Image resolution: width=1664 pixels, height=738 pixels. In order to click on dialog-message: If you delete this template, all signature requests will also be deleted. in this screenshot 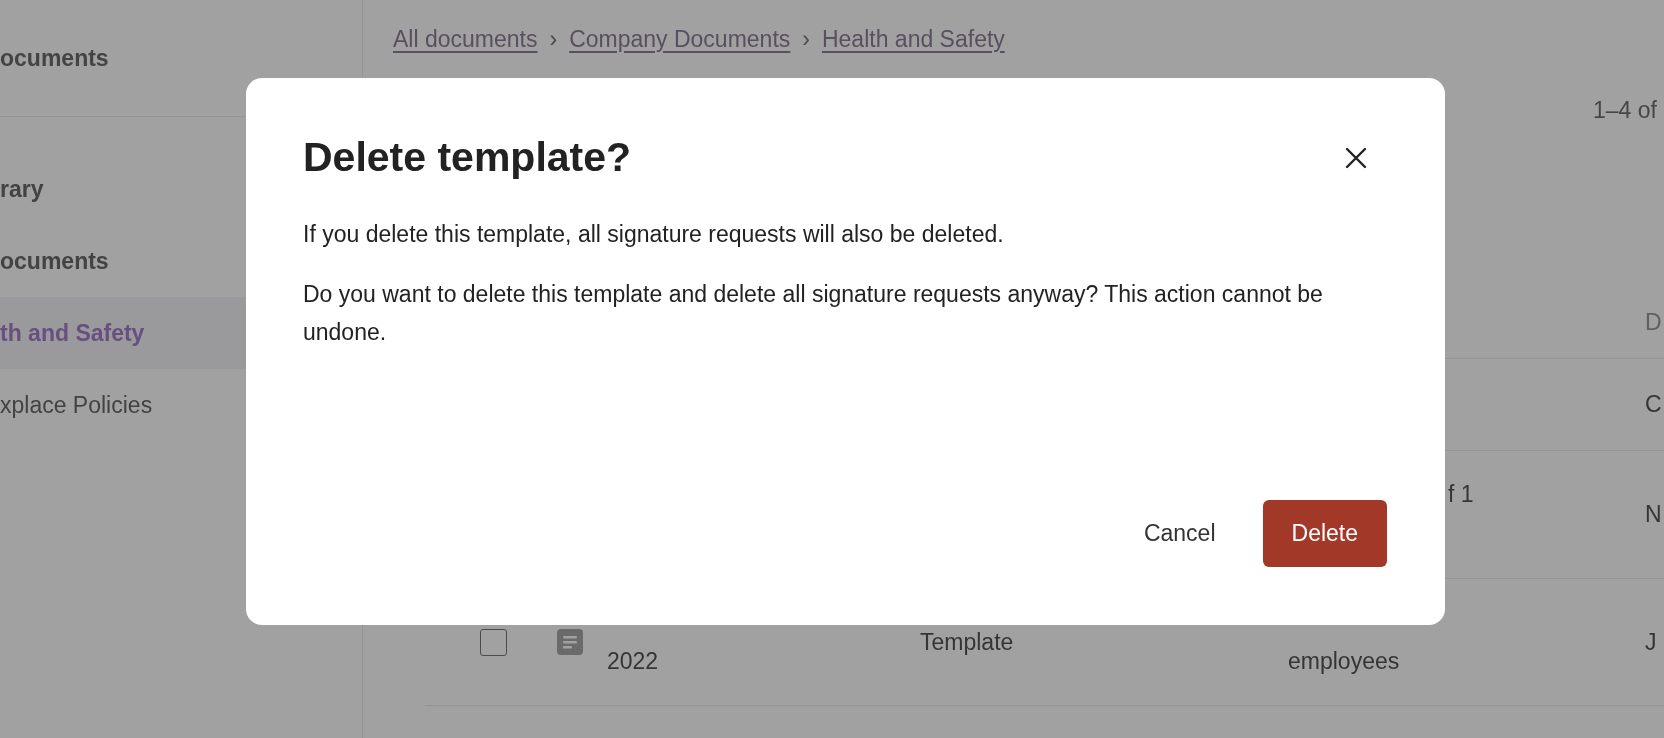, I will do `click(654, 234)`.